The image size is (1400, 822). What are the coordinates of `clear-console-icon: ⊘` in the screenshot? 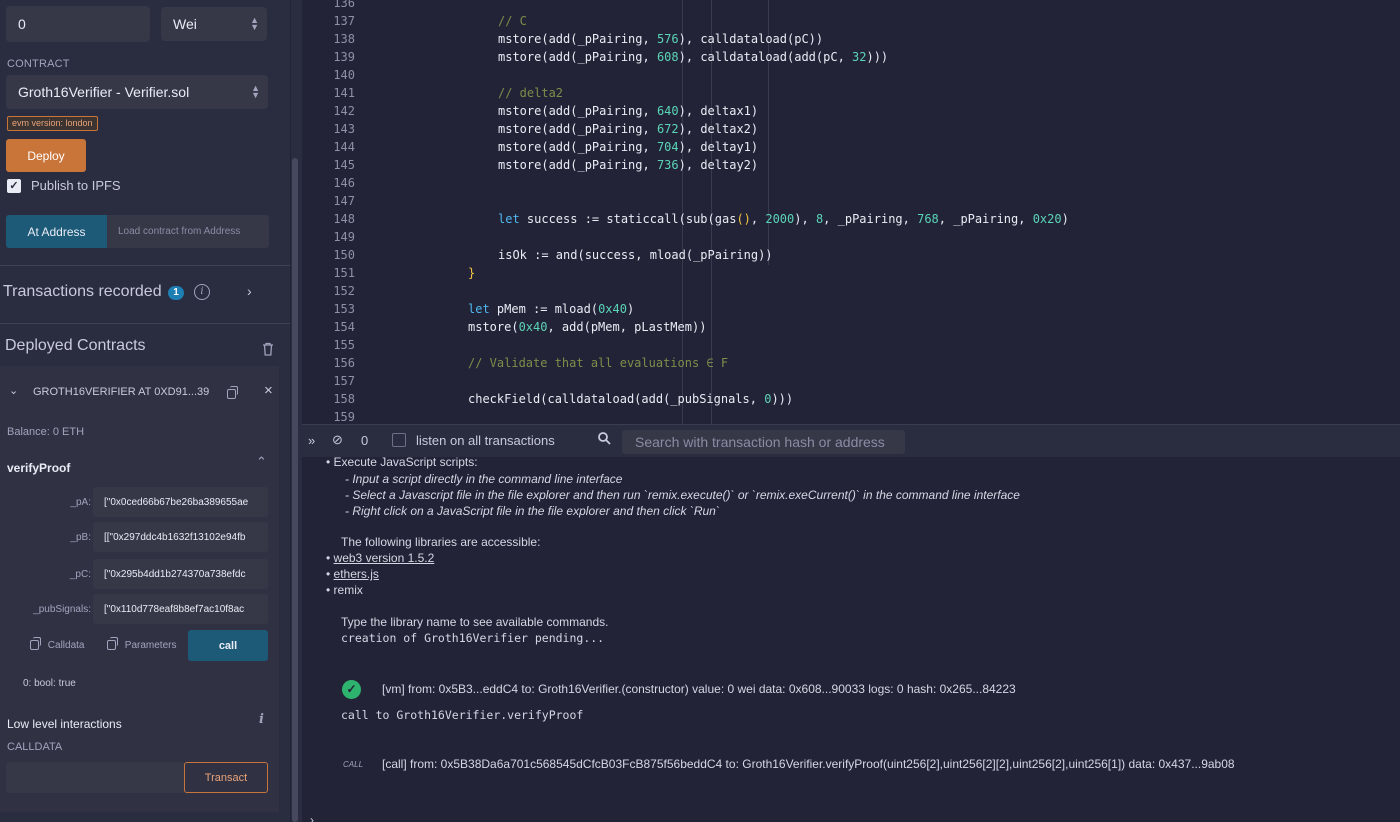 It's located at (337, 440).